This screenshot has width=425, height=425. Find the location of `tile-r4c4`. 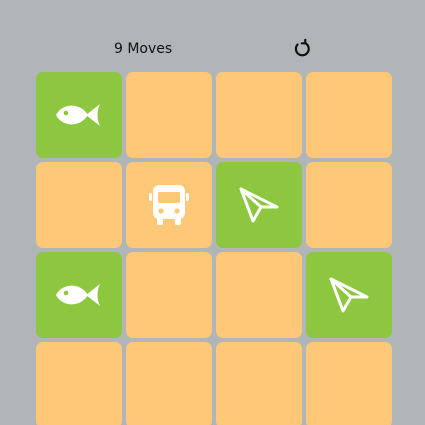

tile-r4c4 is located at coordinates (349, 383).